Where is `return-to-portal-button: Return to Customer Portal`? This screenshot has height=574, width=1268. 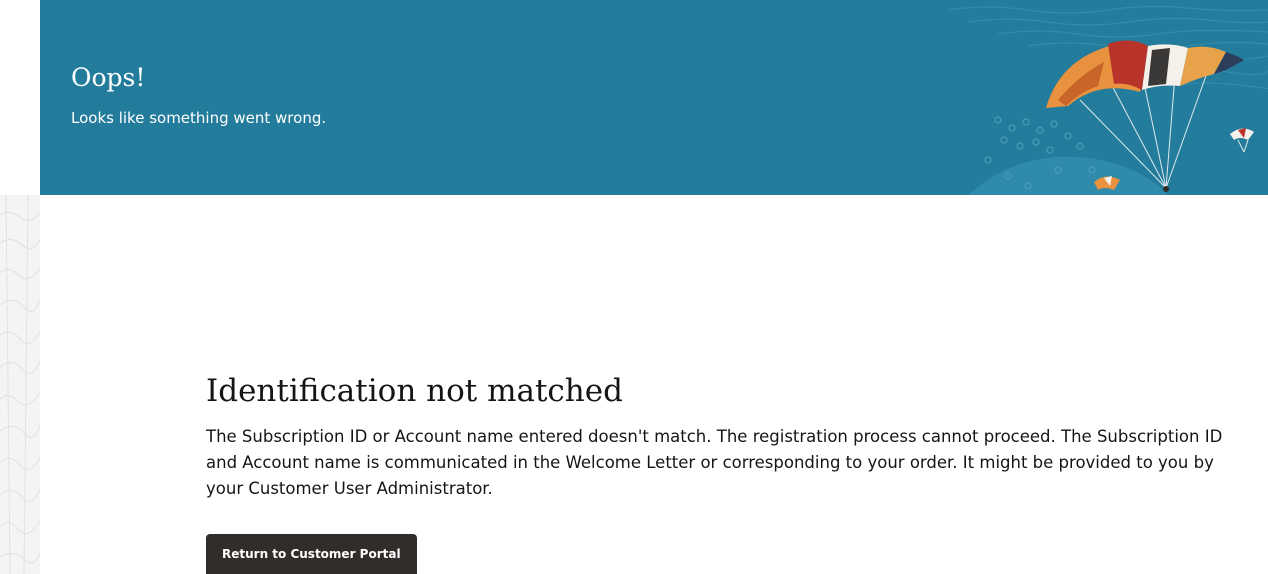 return-to-portal-button: Return to Customer Portal is located at coordinates (311, 554).